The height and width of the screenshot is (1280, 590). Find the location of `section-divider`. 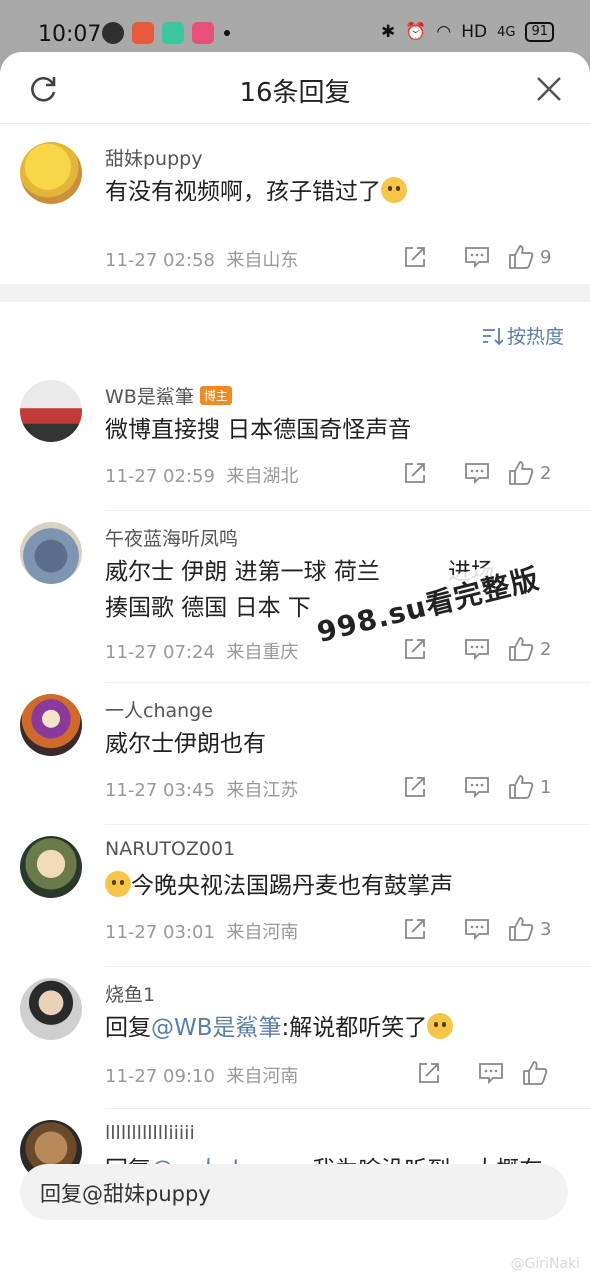

section-divider is located at coordinates (295, 293).